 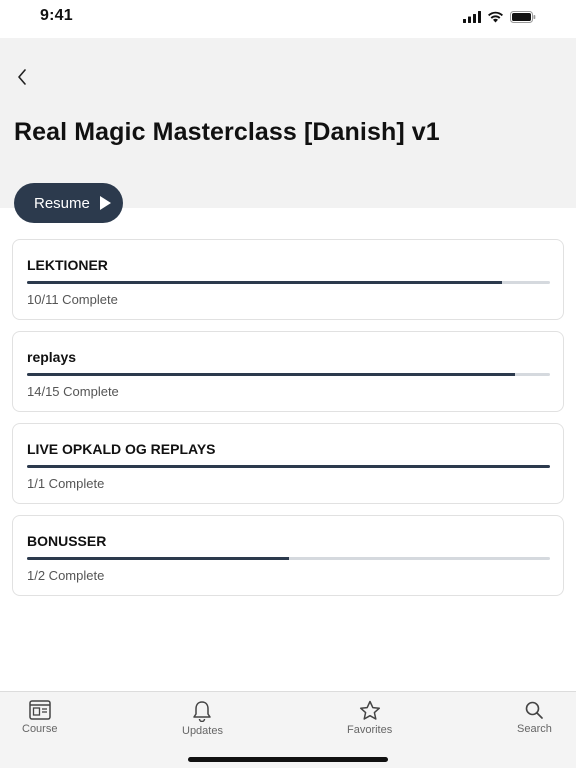 I want to click on module-status: 1/2 Complete, so click(x=66, y=575).